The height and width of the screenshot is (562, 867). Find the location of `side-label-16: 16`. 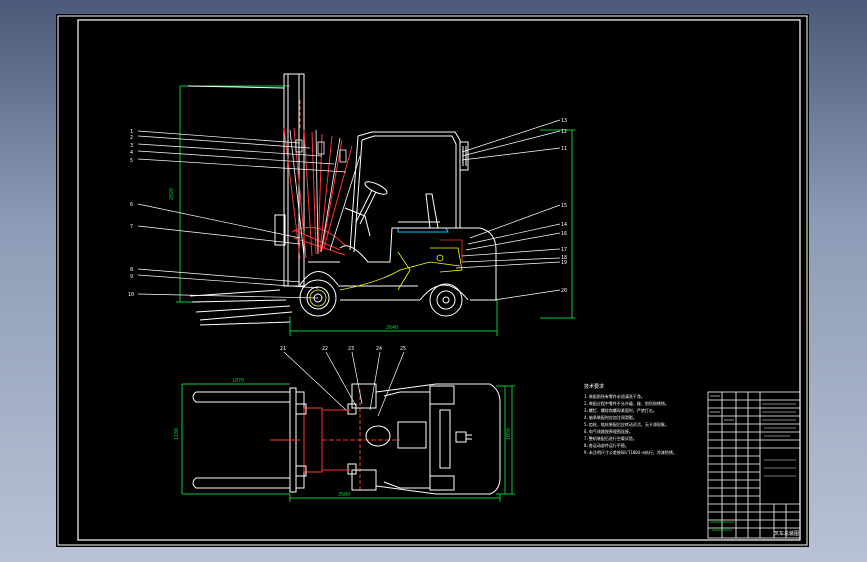

side-label-16: 16 is located at coordinates (564, 234).